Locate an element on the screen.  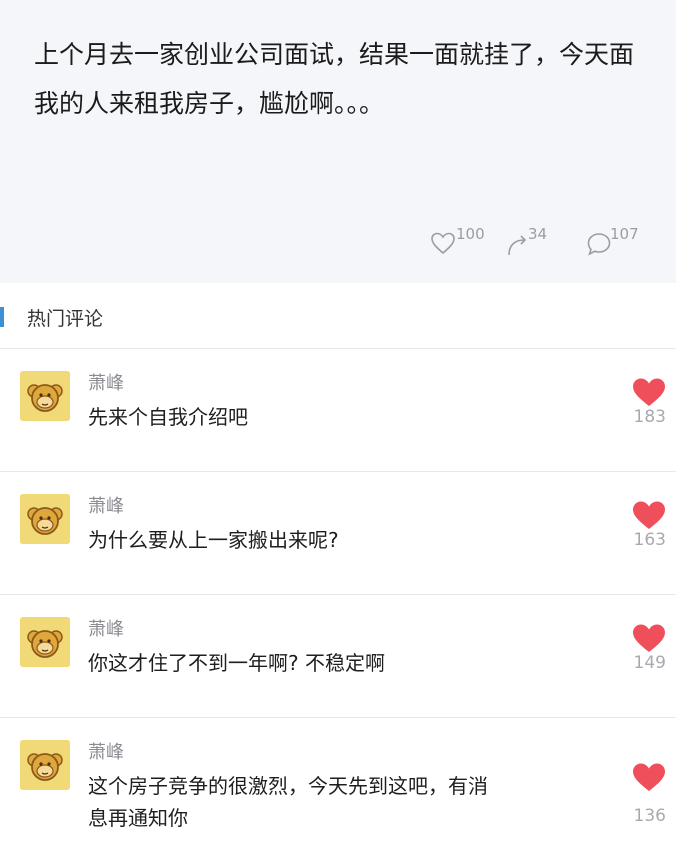
comment-bubble-icon is located at coordinates (599, 244).